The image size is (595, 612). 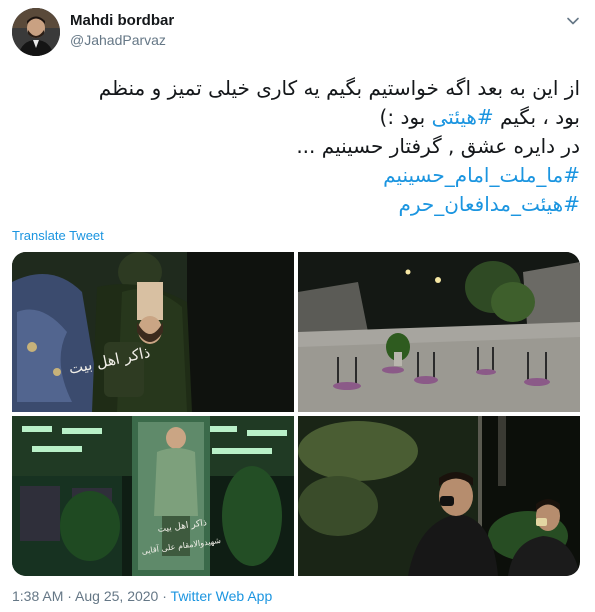 What do you see at coordinates (439, 496) in the screenshot?
I see `photo-bottom-right` at bounding box center [439, 496].